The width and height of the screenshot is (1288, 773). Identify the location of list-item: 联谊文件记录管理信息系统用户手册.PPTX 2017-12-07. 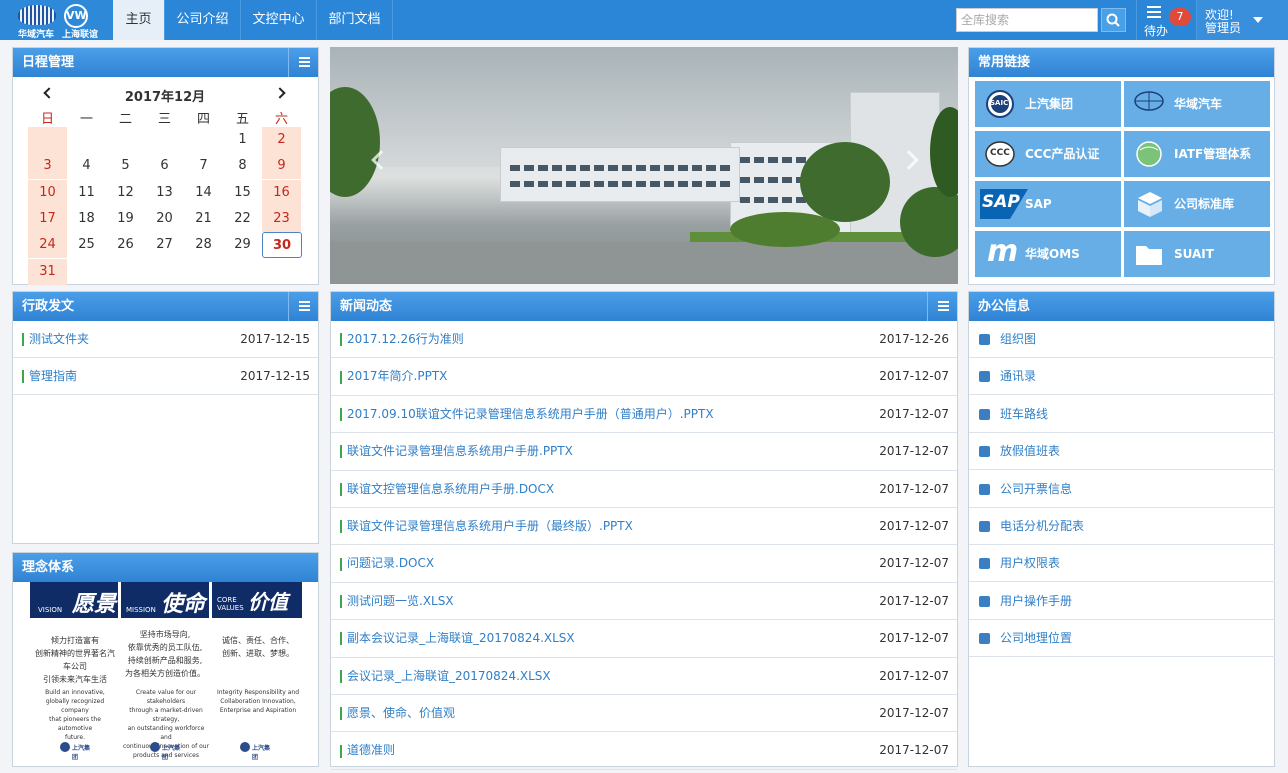
(644, 452).